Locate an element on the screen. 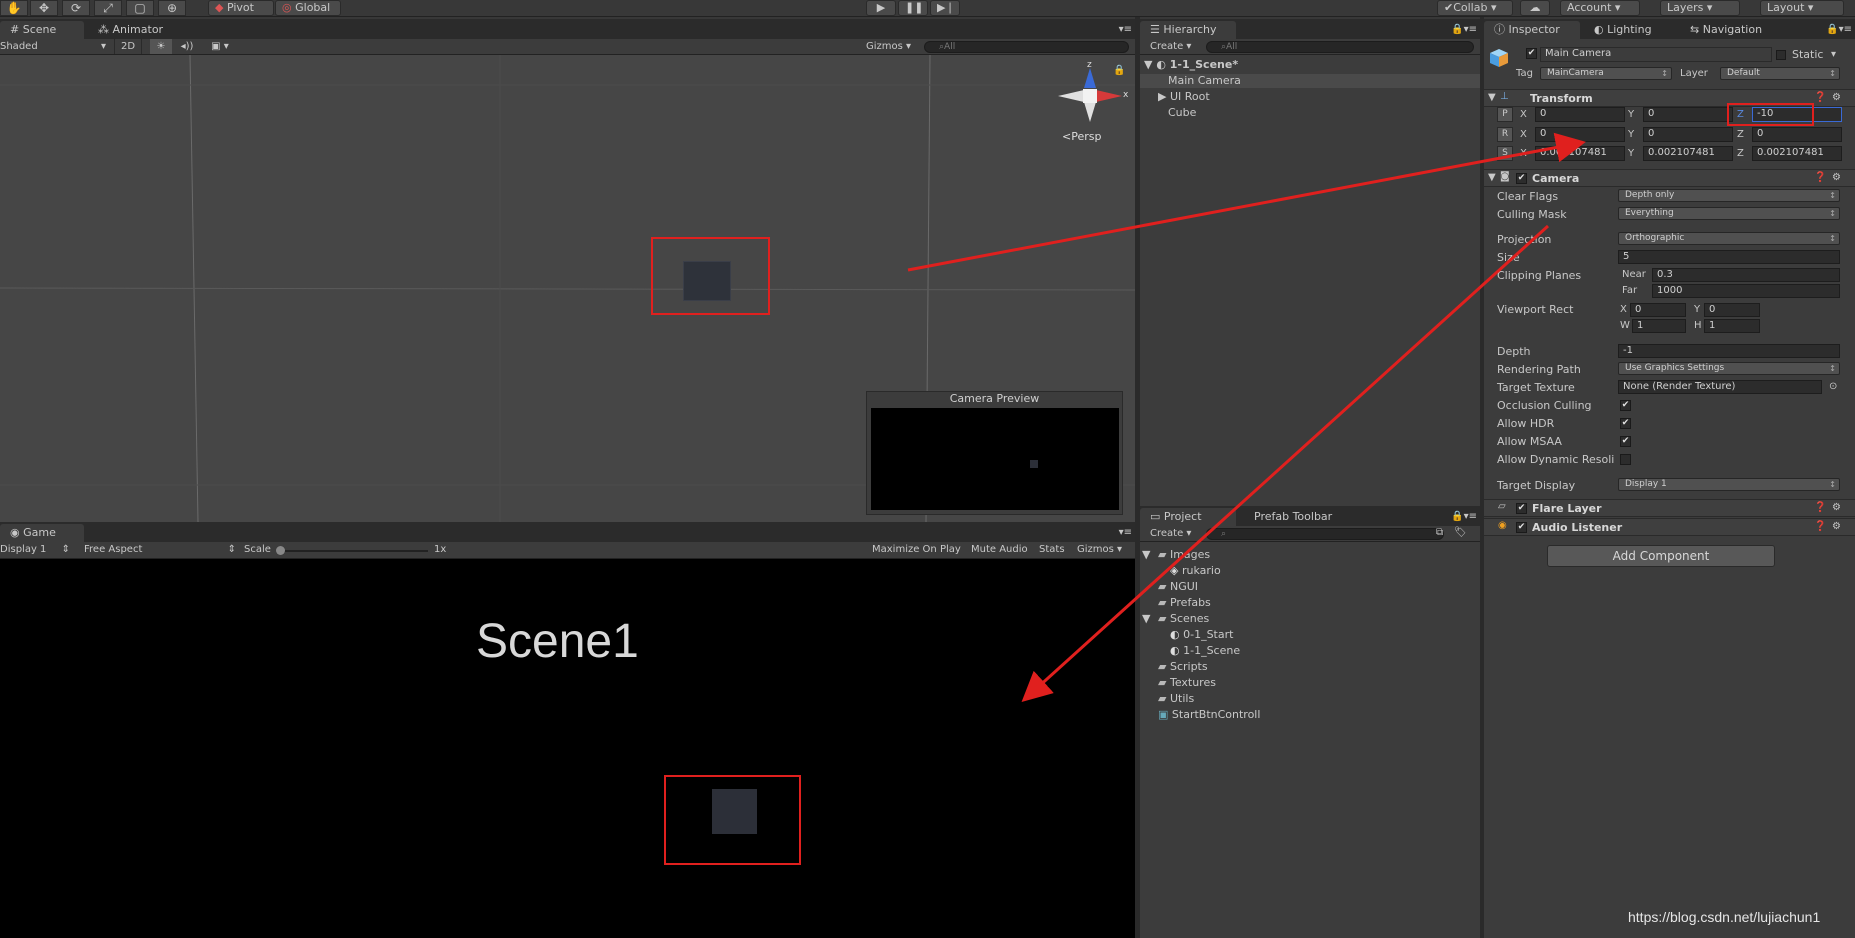  watermark-text: https://blog.csdn.net/lujiachun1 is located at coordinates (1724, 917).